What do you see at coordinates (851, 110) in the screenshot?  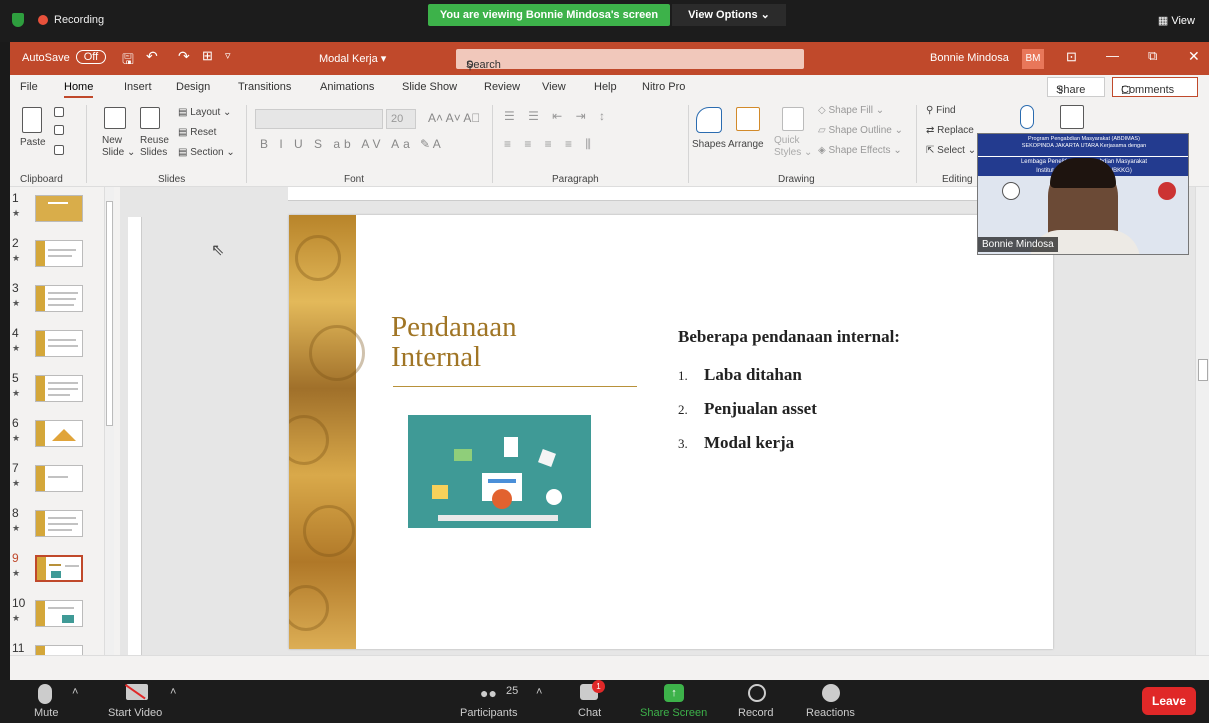 I see `shape-fill-button: ◇ Shape Fill ⌄` at bounding box center [851, 110].